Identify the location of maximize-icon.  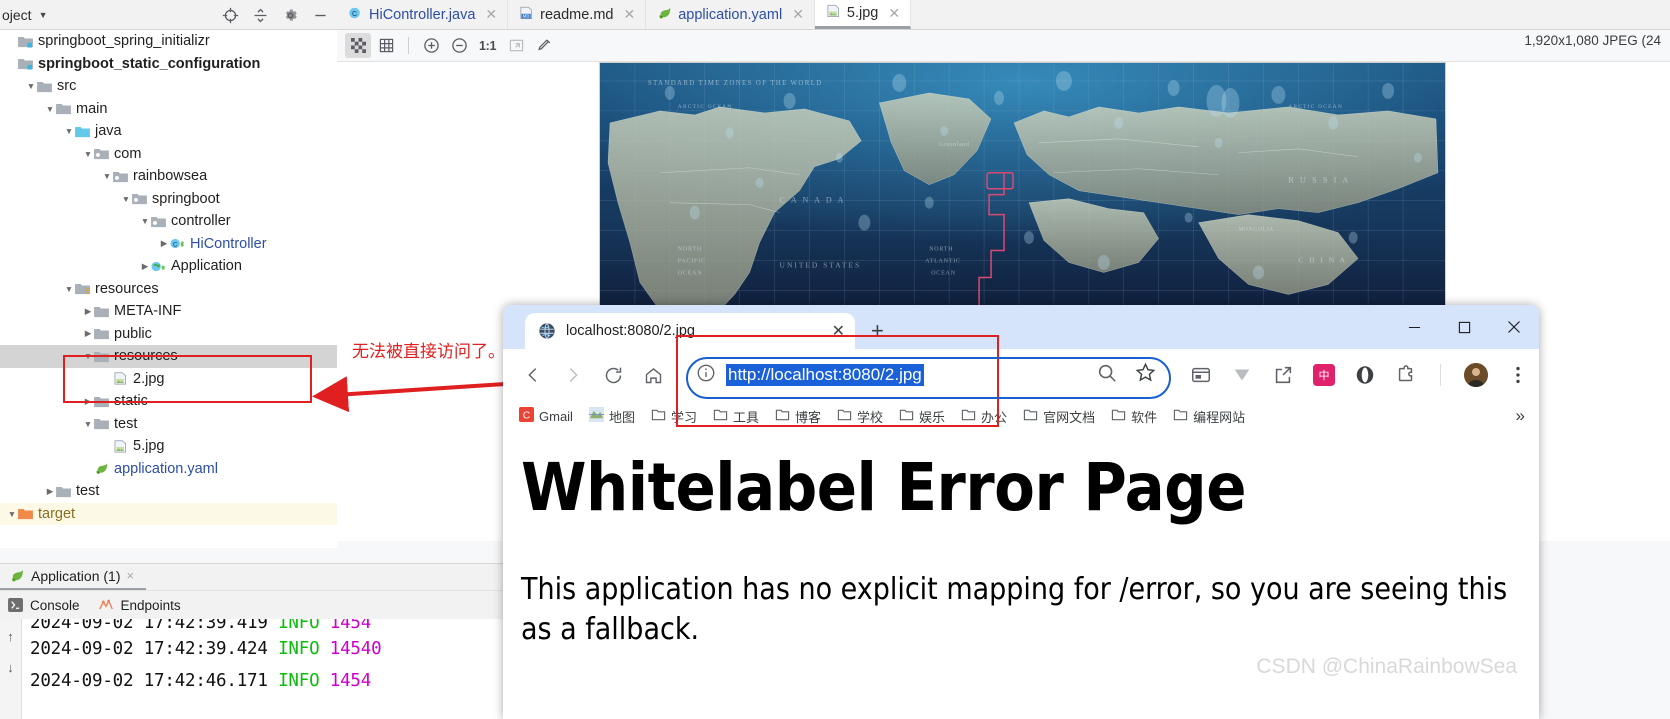
(1464, 327).